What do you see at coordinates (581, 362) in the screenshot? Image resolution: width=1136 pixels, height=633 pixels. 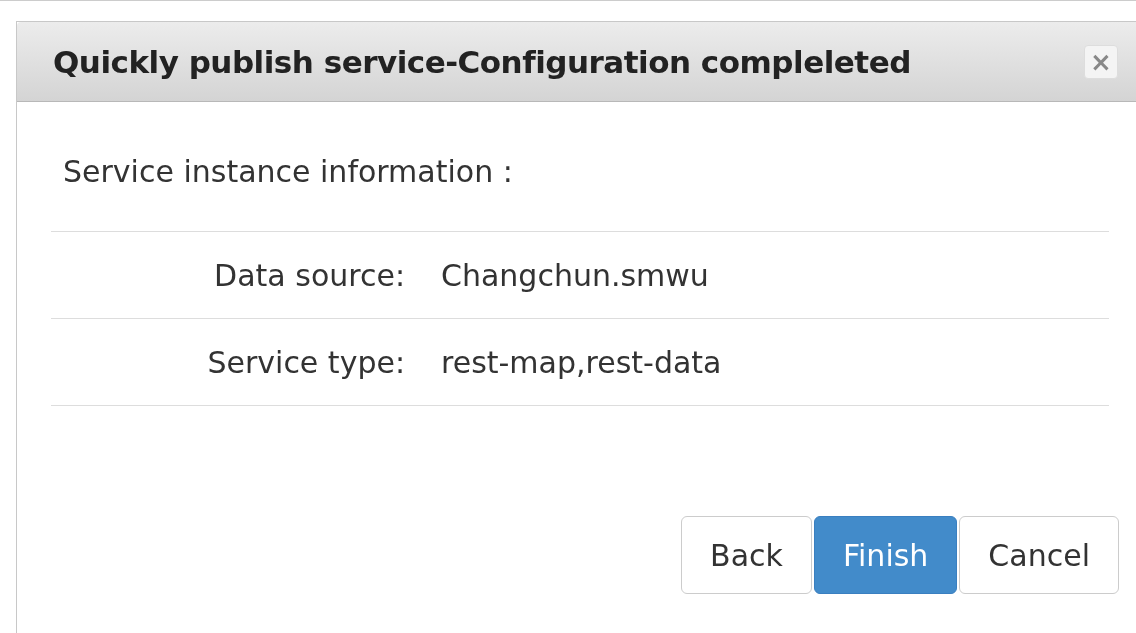 I see `field-value: rest-map,rest-data` at bounding box center [581, 362].